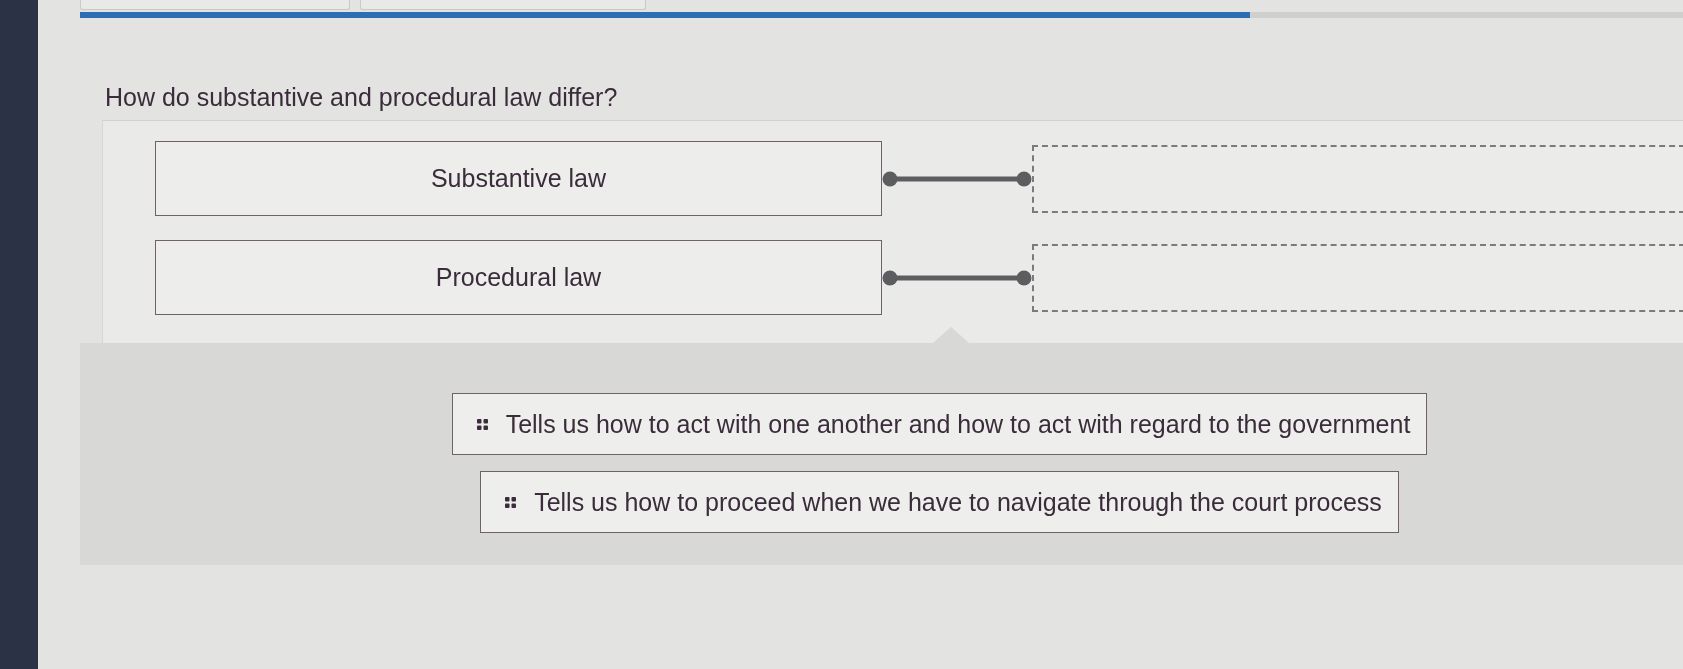  Describe the element at coordinates (362, 97) in the screenshot. I see `question-text: How do substantive and procedural law differ?` at that location.